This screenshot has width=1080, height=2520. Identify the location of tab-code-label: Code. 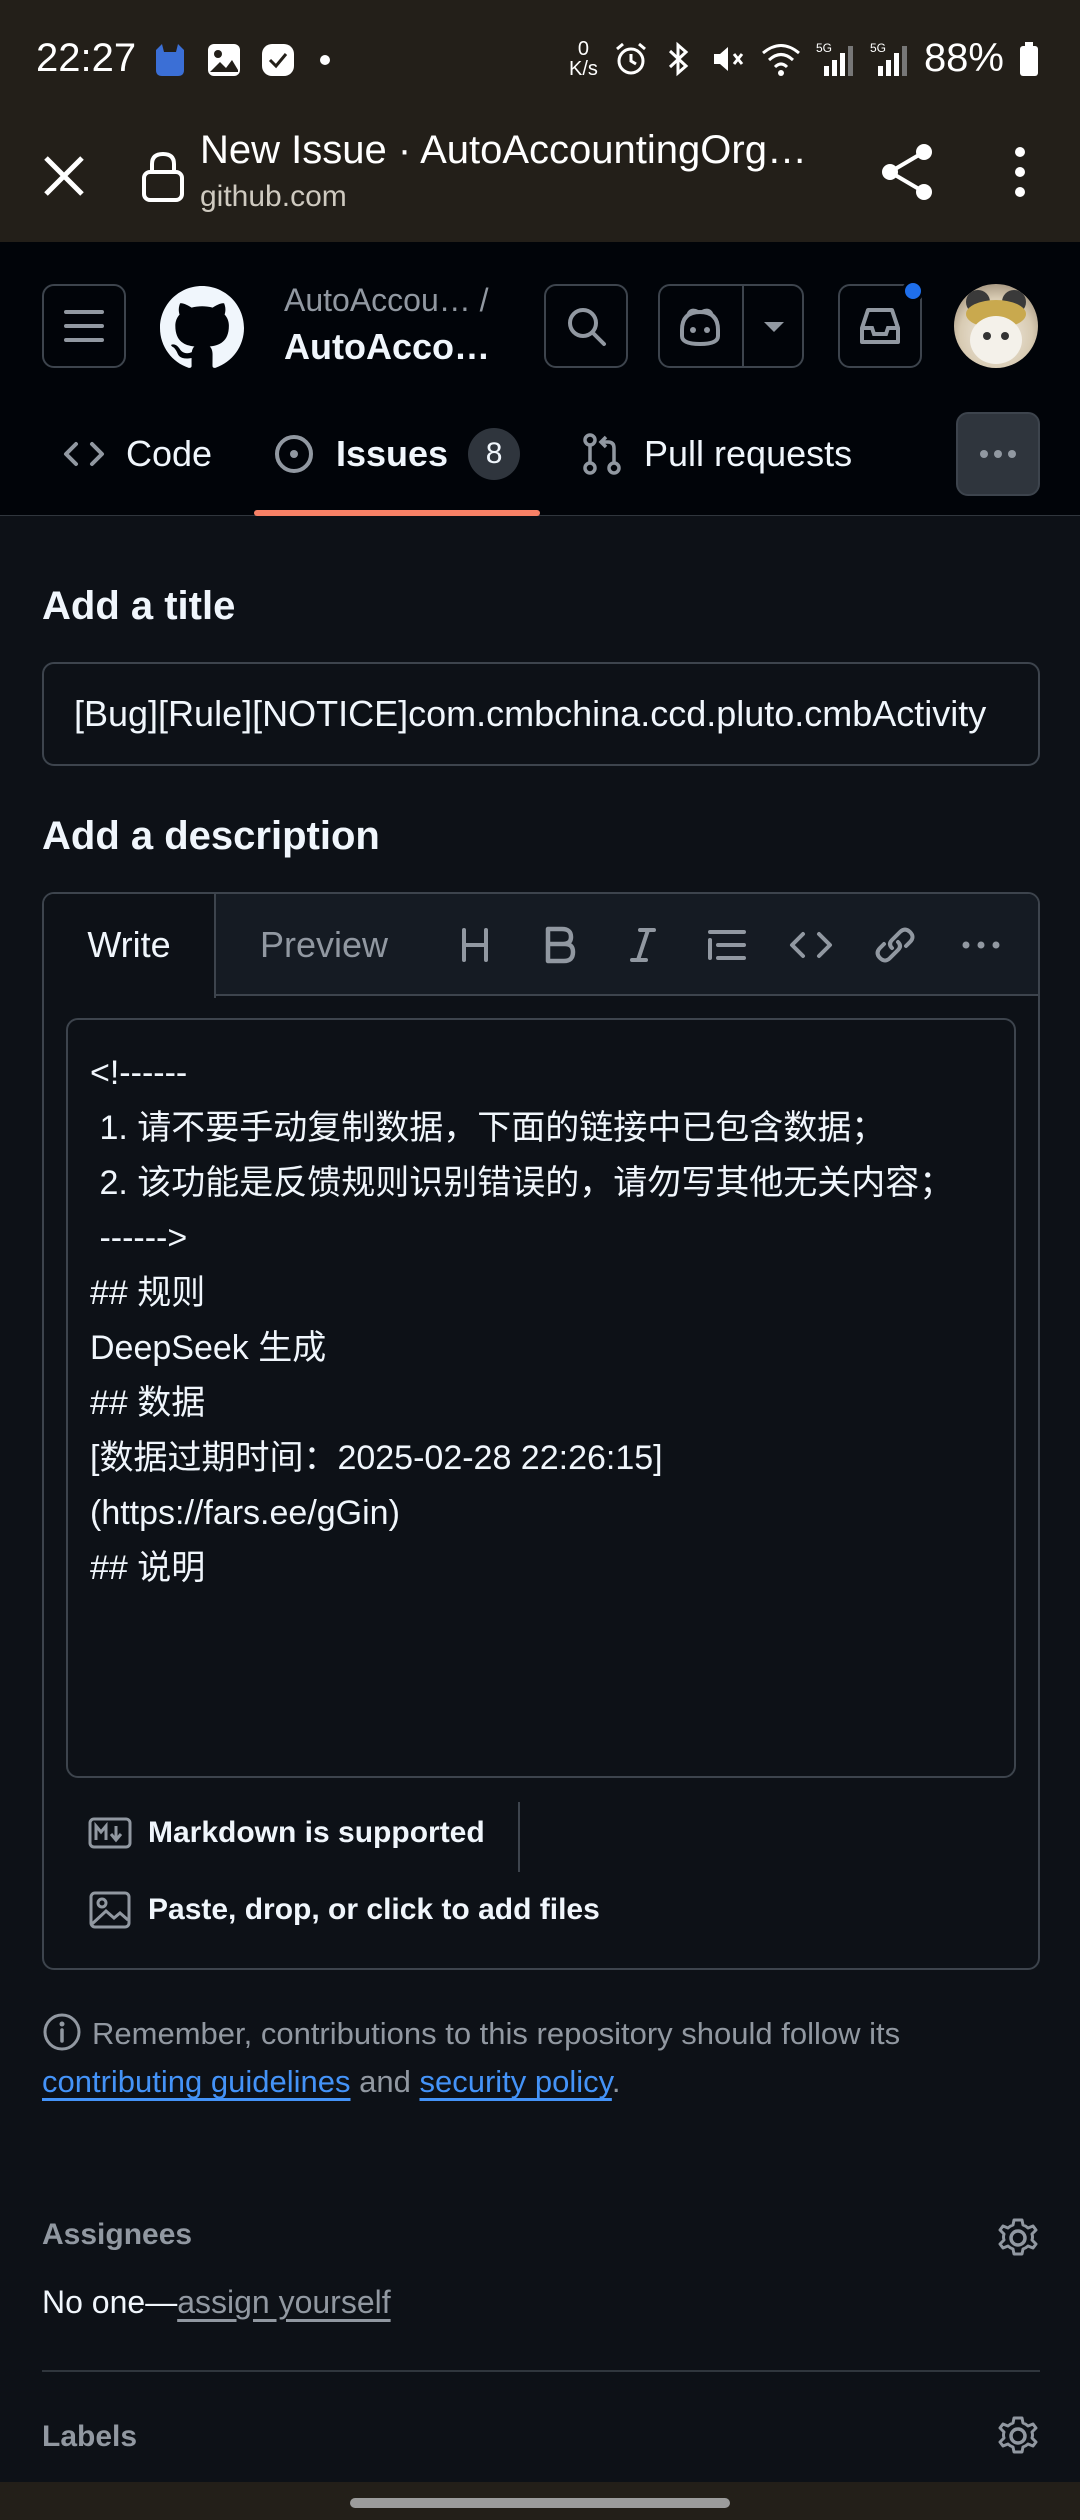
(169, 453).